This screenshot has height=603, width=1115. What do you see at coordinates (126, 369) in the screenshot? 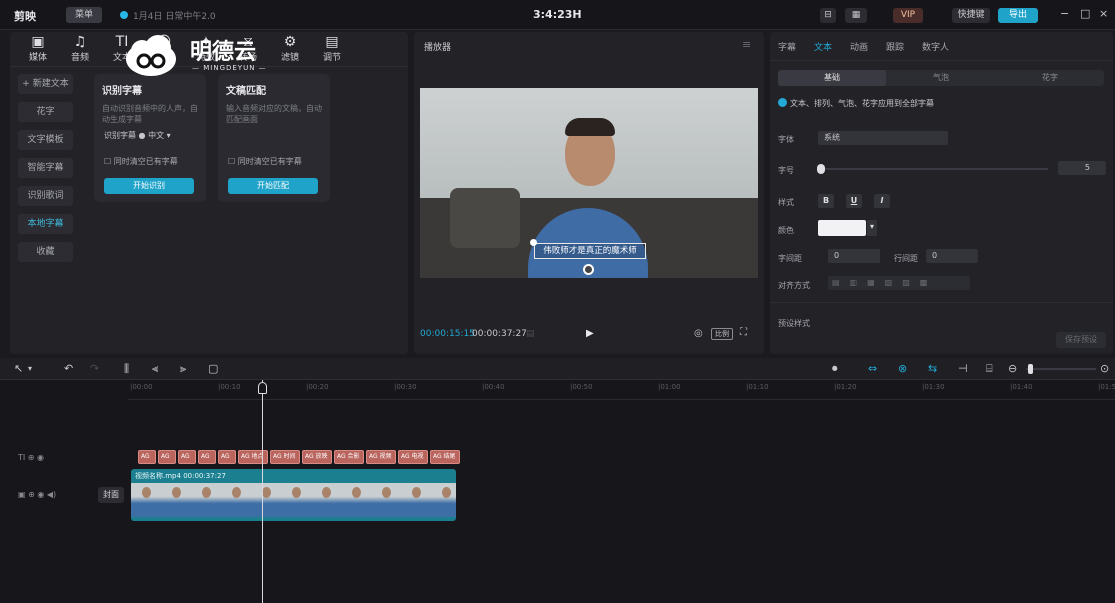
I see `split-icon: ⫼` at bounding box center [126, 369].